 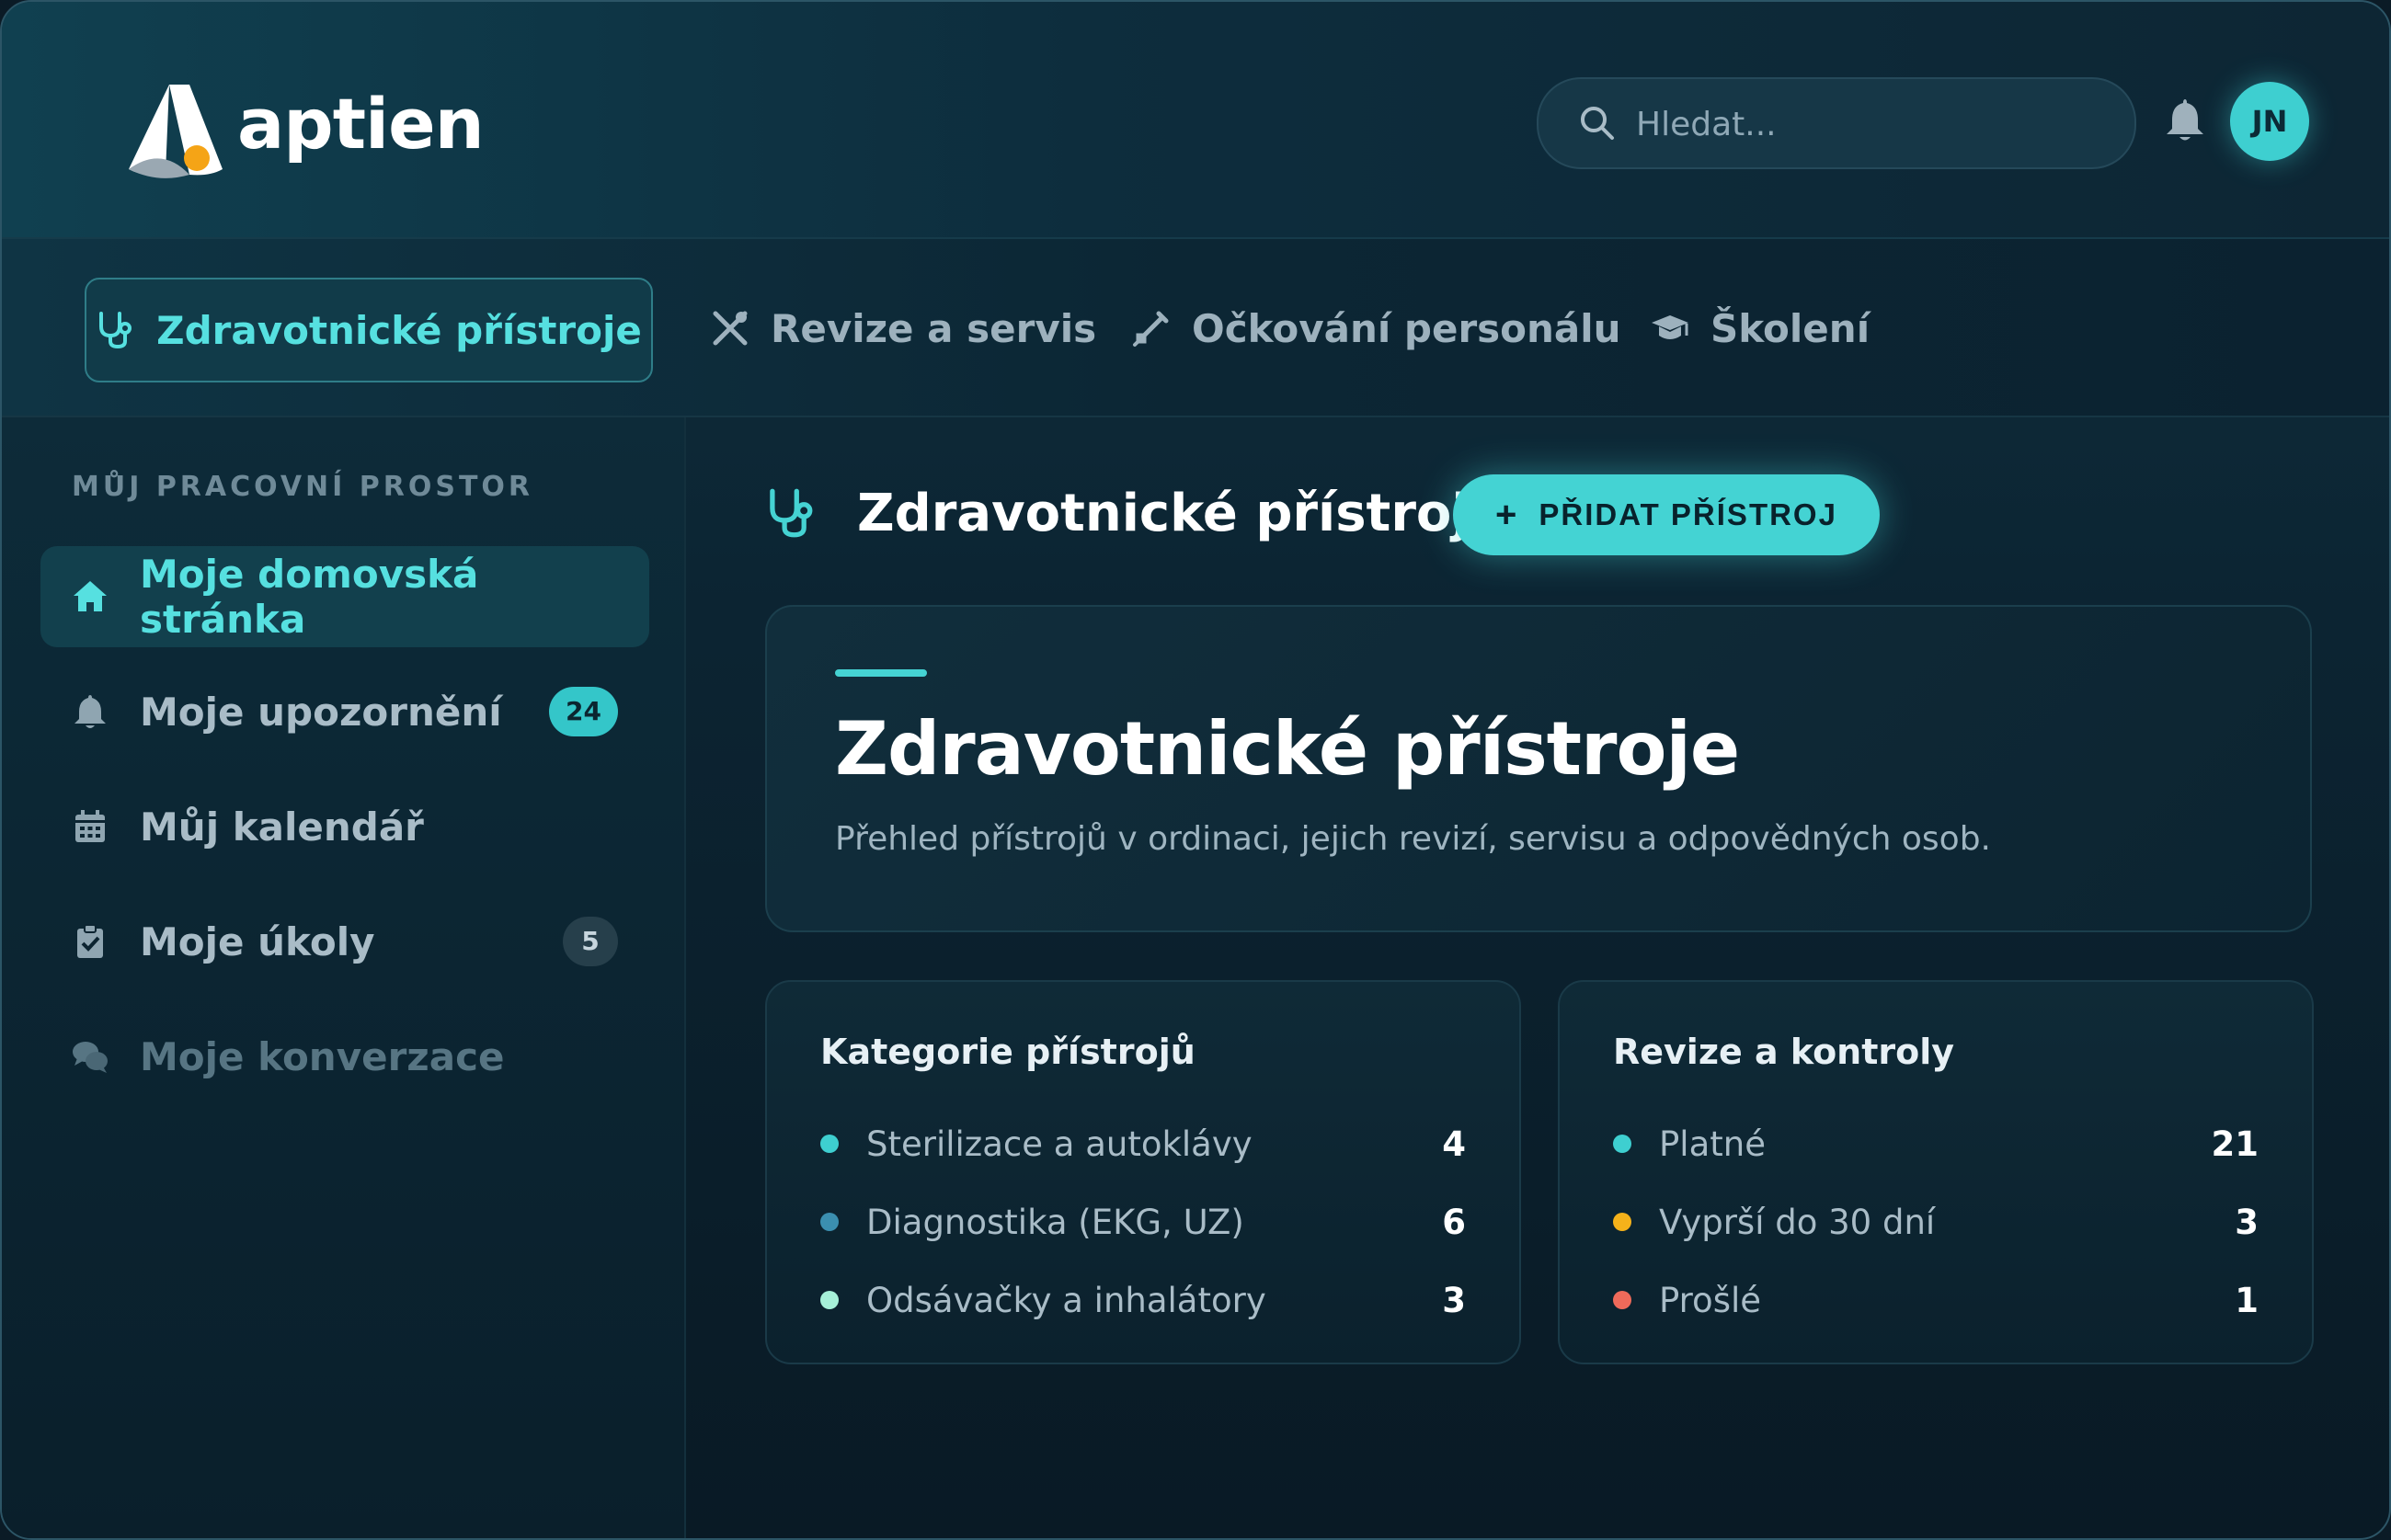 What do you see at coordinates (1790, 328) in the screenshot?
I see `tab-label: Školení` at bounding box center [1790, 328].